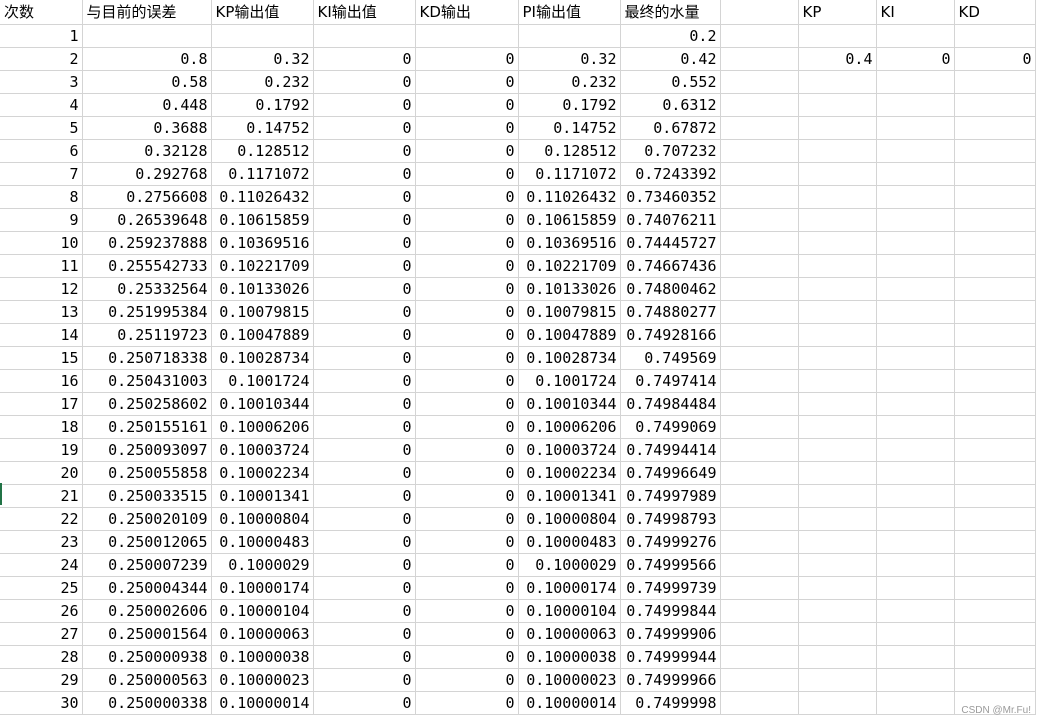  What do you see at coordinates (670, 496) in the screenshot?
I see `table-cell: 0.74997989` at bounding box center [670, 496].